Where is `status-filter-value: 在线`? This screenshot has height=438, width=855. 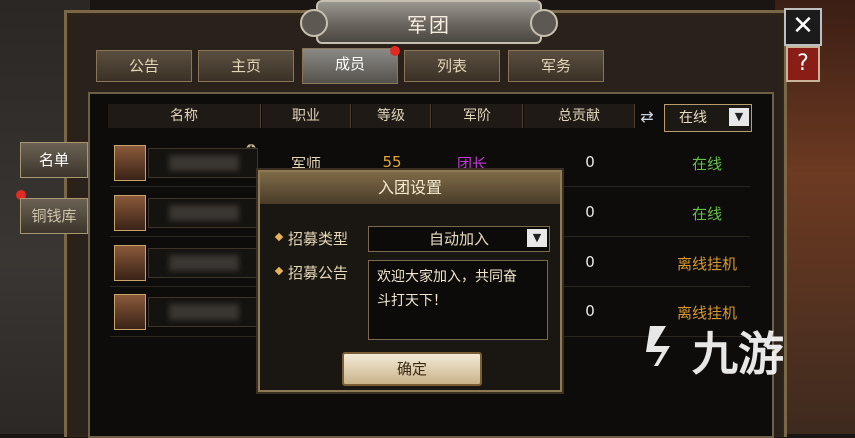
status-filter-value: 在线 is located at coordinates (693, 118).